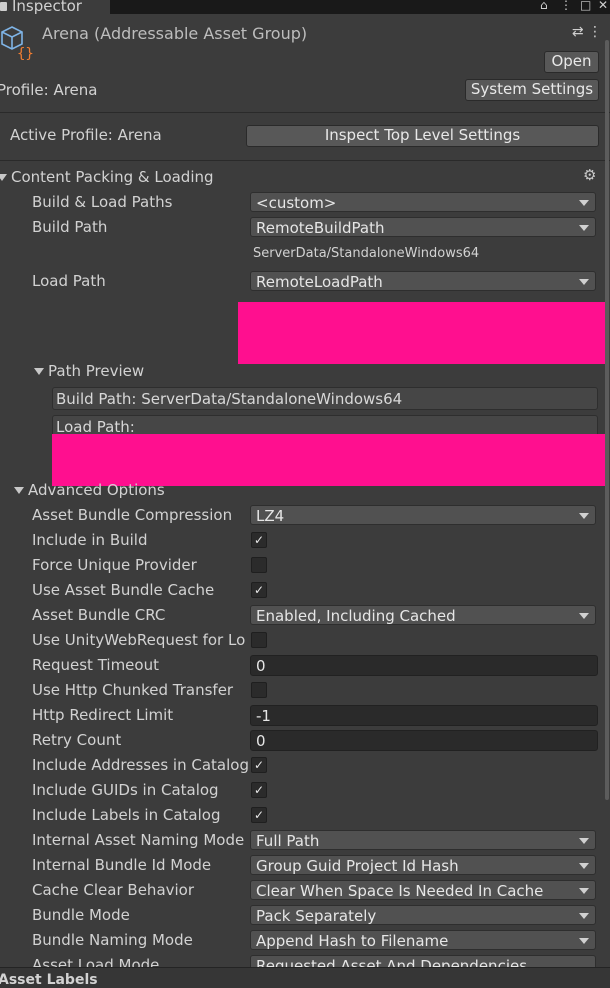 The image size is (610, 988). Describe the element at coordinates (89, 490) in the screenshot. I see `section-advanced-options: Advanced Options` at that location.